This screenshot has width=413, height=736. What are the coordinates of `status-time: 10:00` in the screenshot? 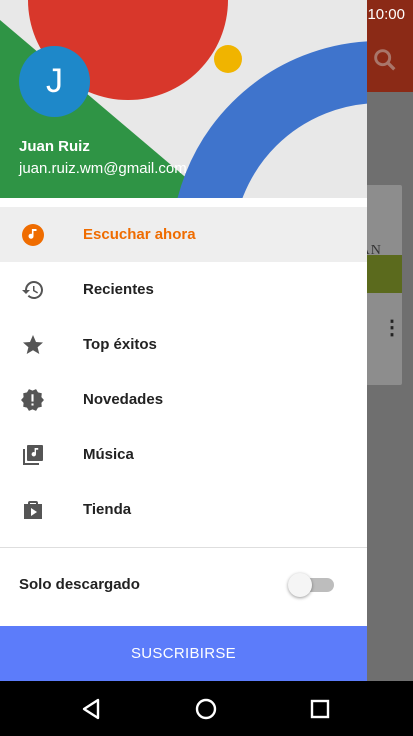 It's located at (386, 14).